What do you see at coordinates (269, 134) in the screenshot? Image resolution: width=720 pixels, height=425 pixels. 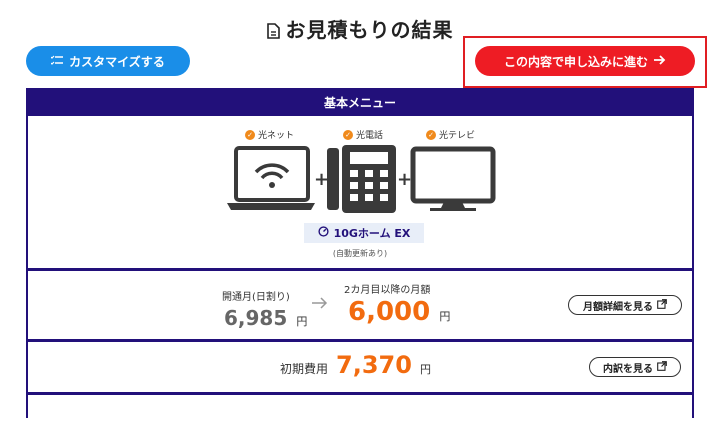 I see `service-label-internet: ✓ 光ネット` at bounding box center [269, 134].